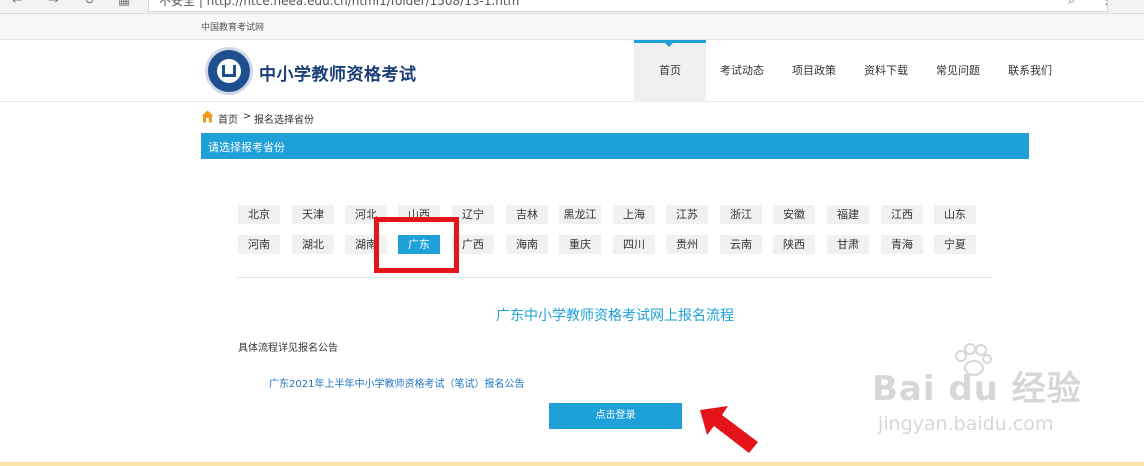 This screenshot has width=1144, height=466. Describe the element at coordinates (416, 245) in the screenshot. I see `highlight-box` at that location.